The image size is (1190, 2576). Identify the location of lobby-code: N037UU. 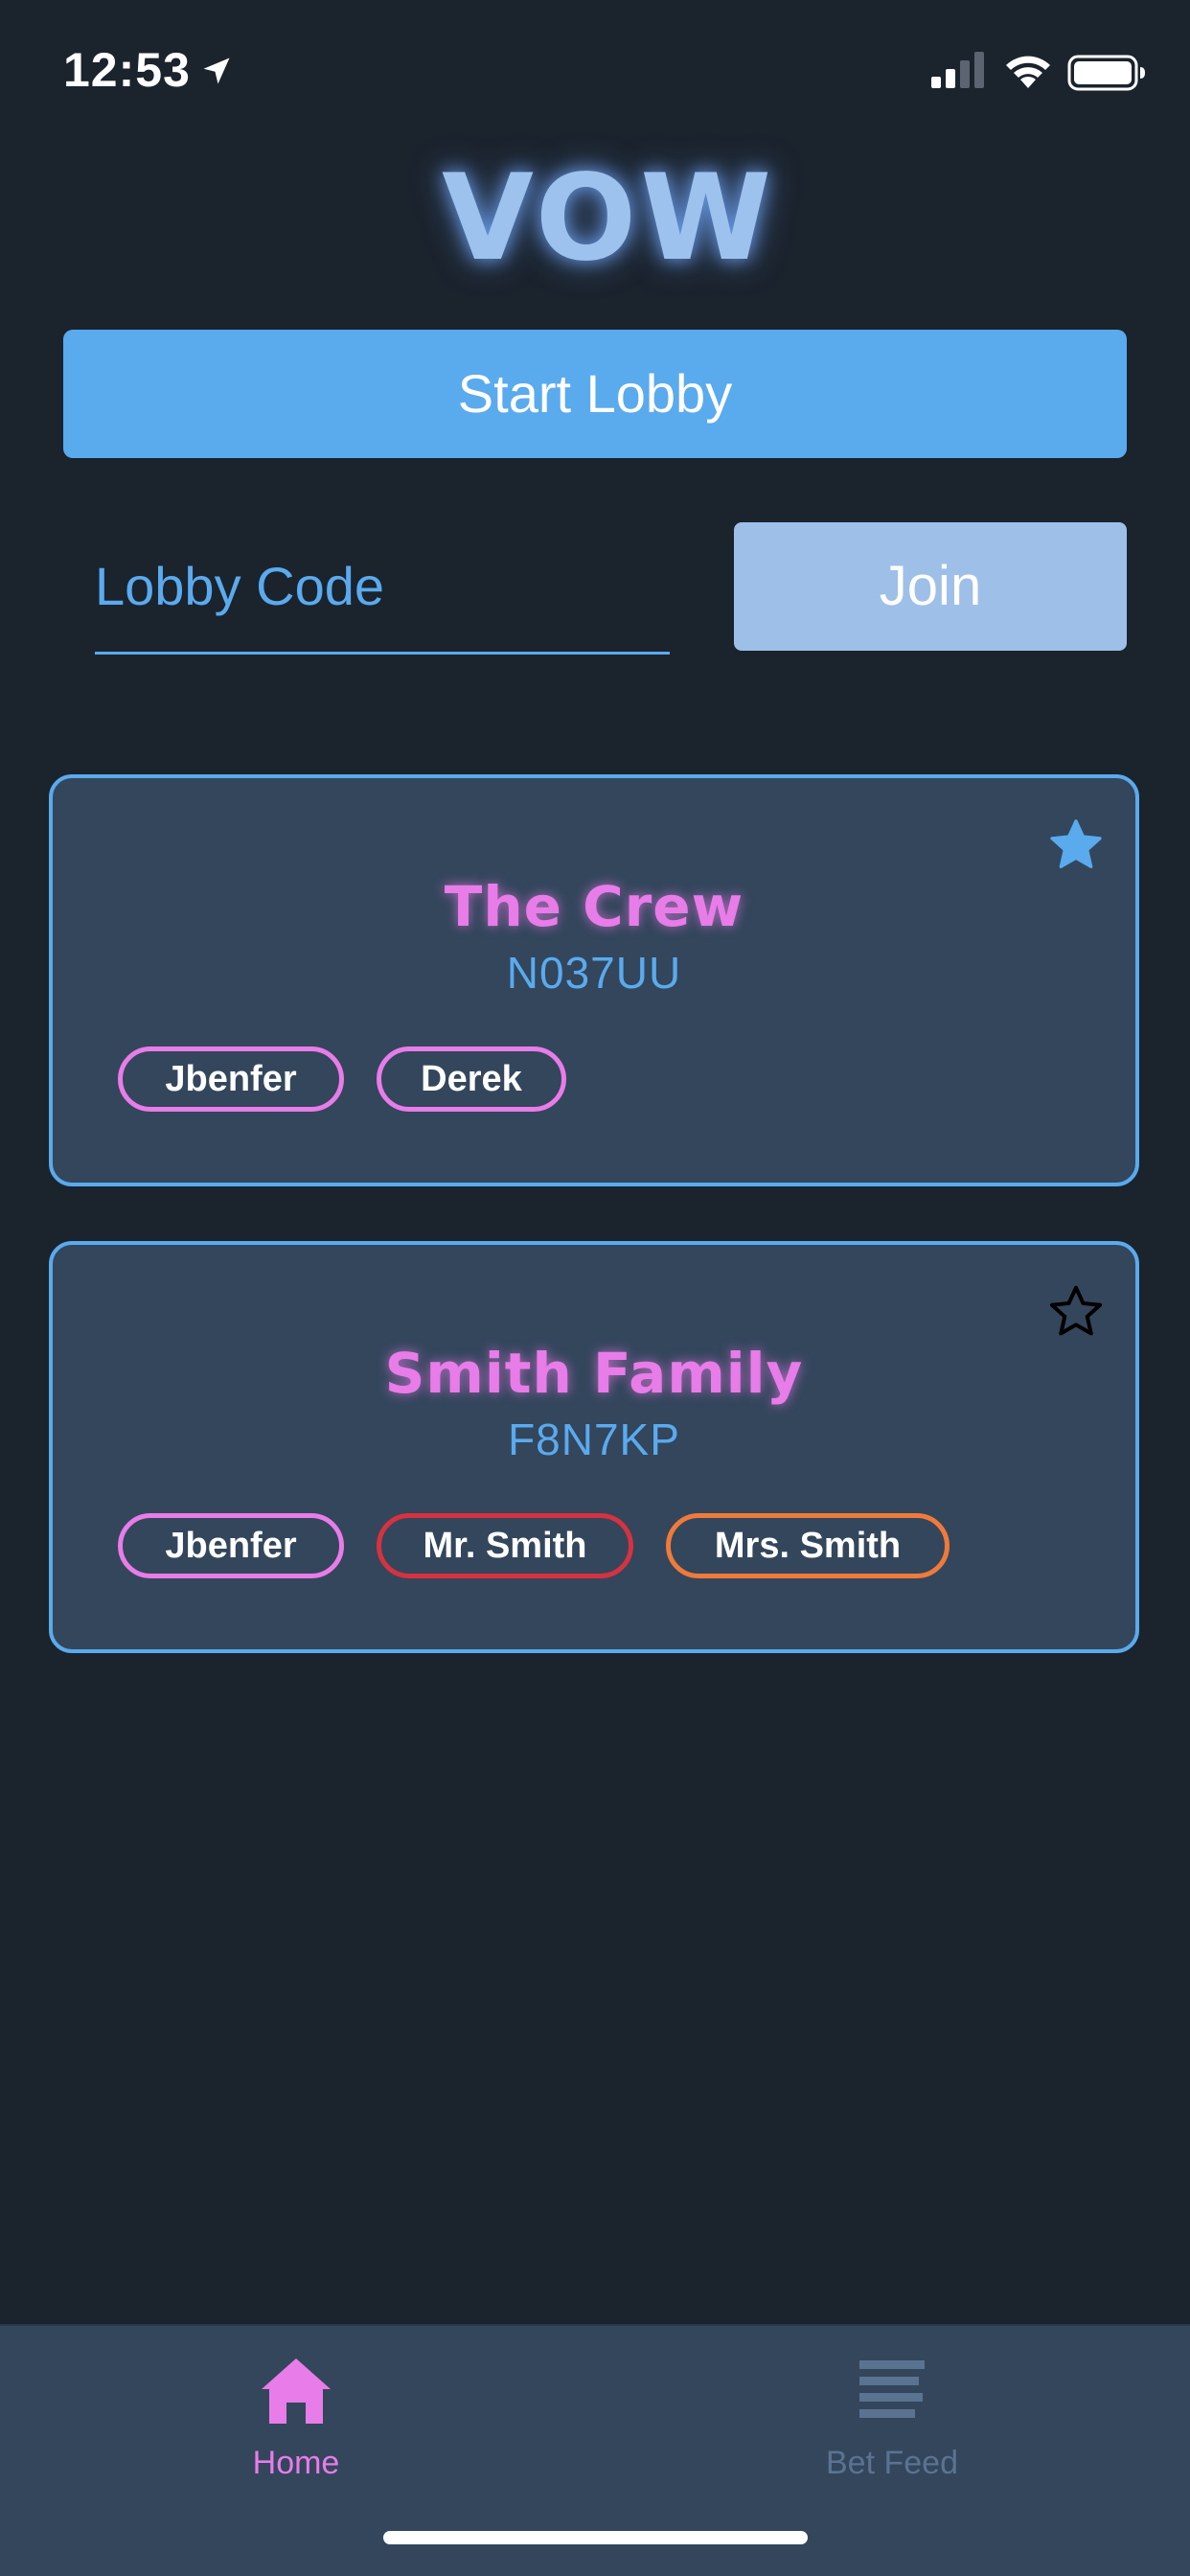
(594, 973).